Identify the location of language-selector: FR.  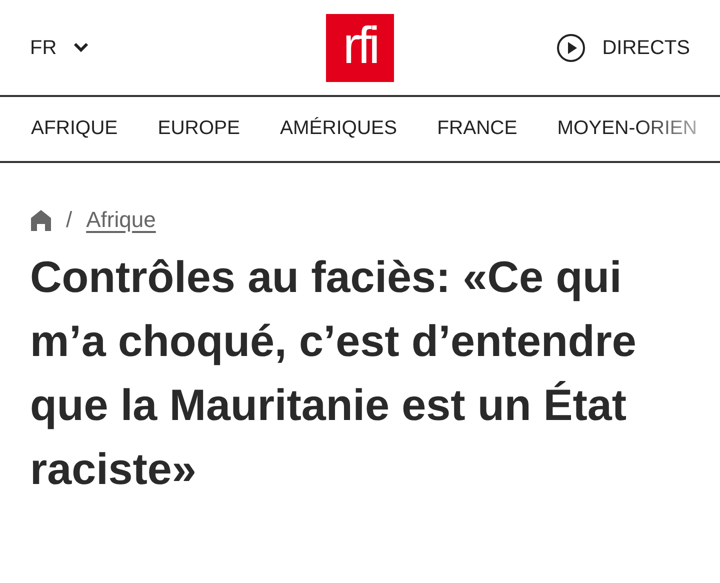
(43, 47).